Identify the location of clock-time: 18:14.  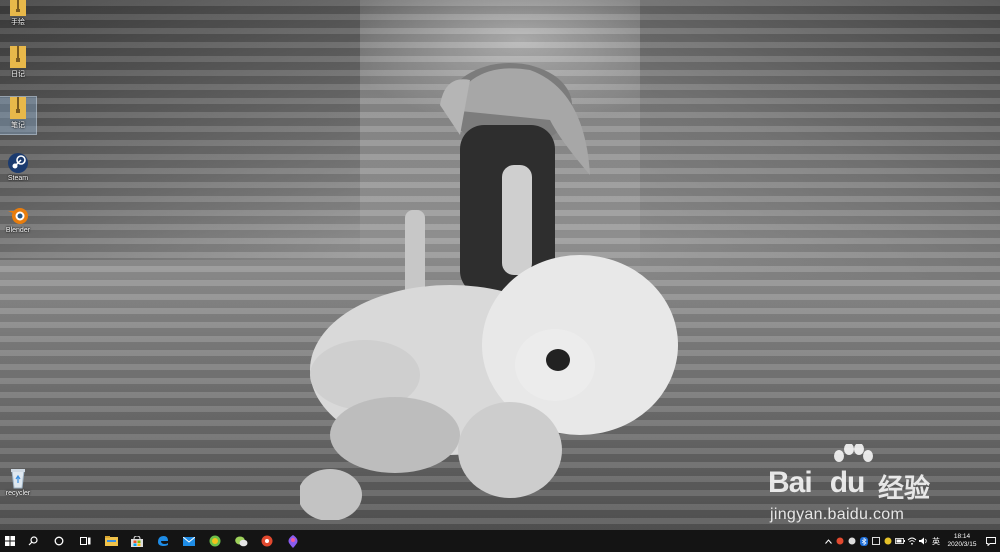
(962, 536).